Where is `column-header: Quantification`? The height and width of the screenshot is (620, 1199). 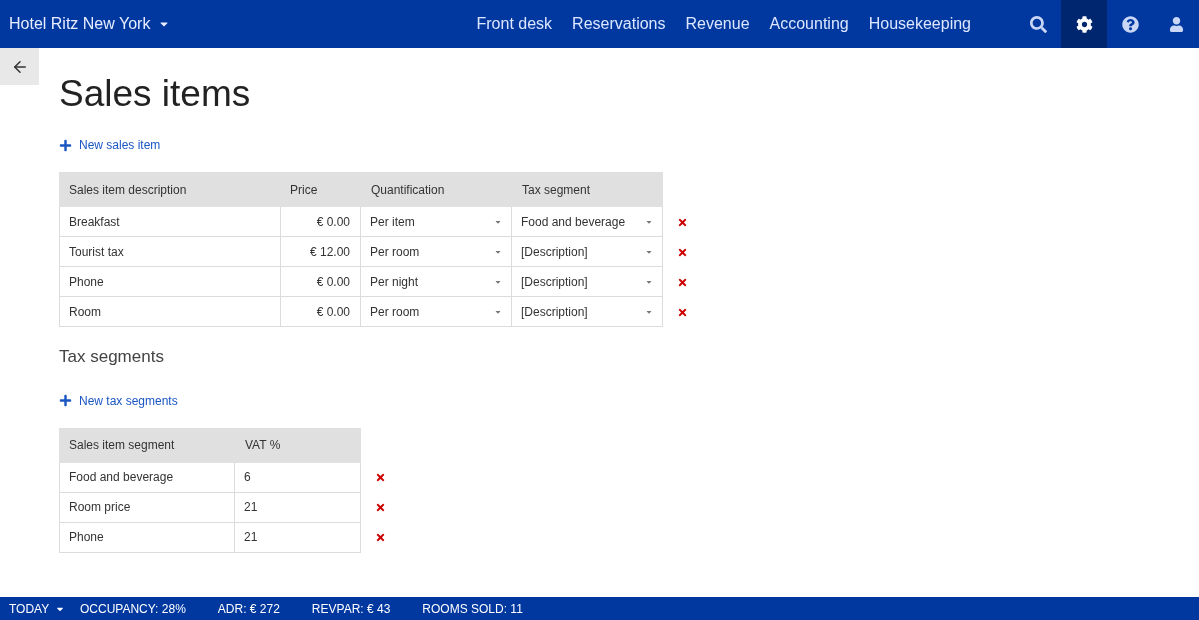 column-header: Quantification is located at coordinates (408, 190).